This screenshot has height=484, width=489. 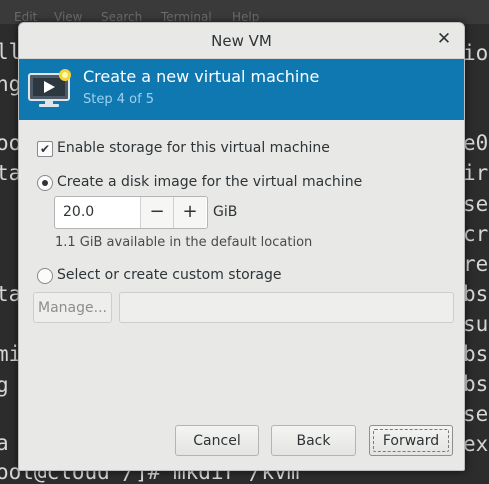 I want to click on dialog-title: New VM, so click(x=241, y=41).